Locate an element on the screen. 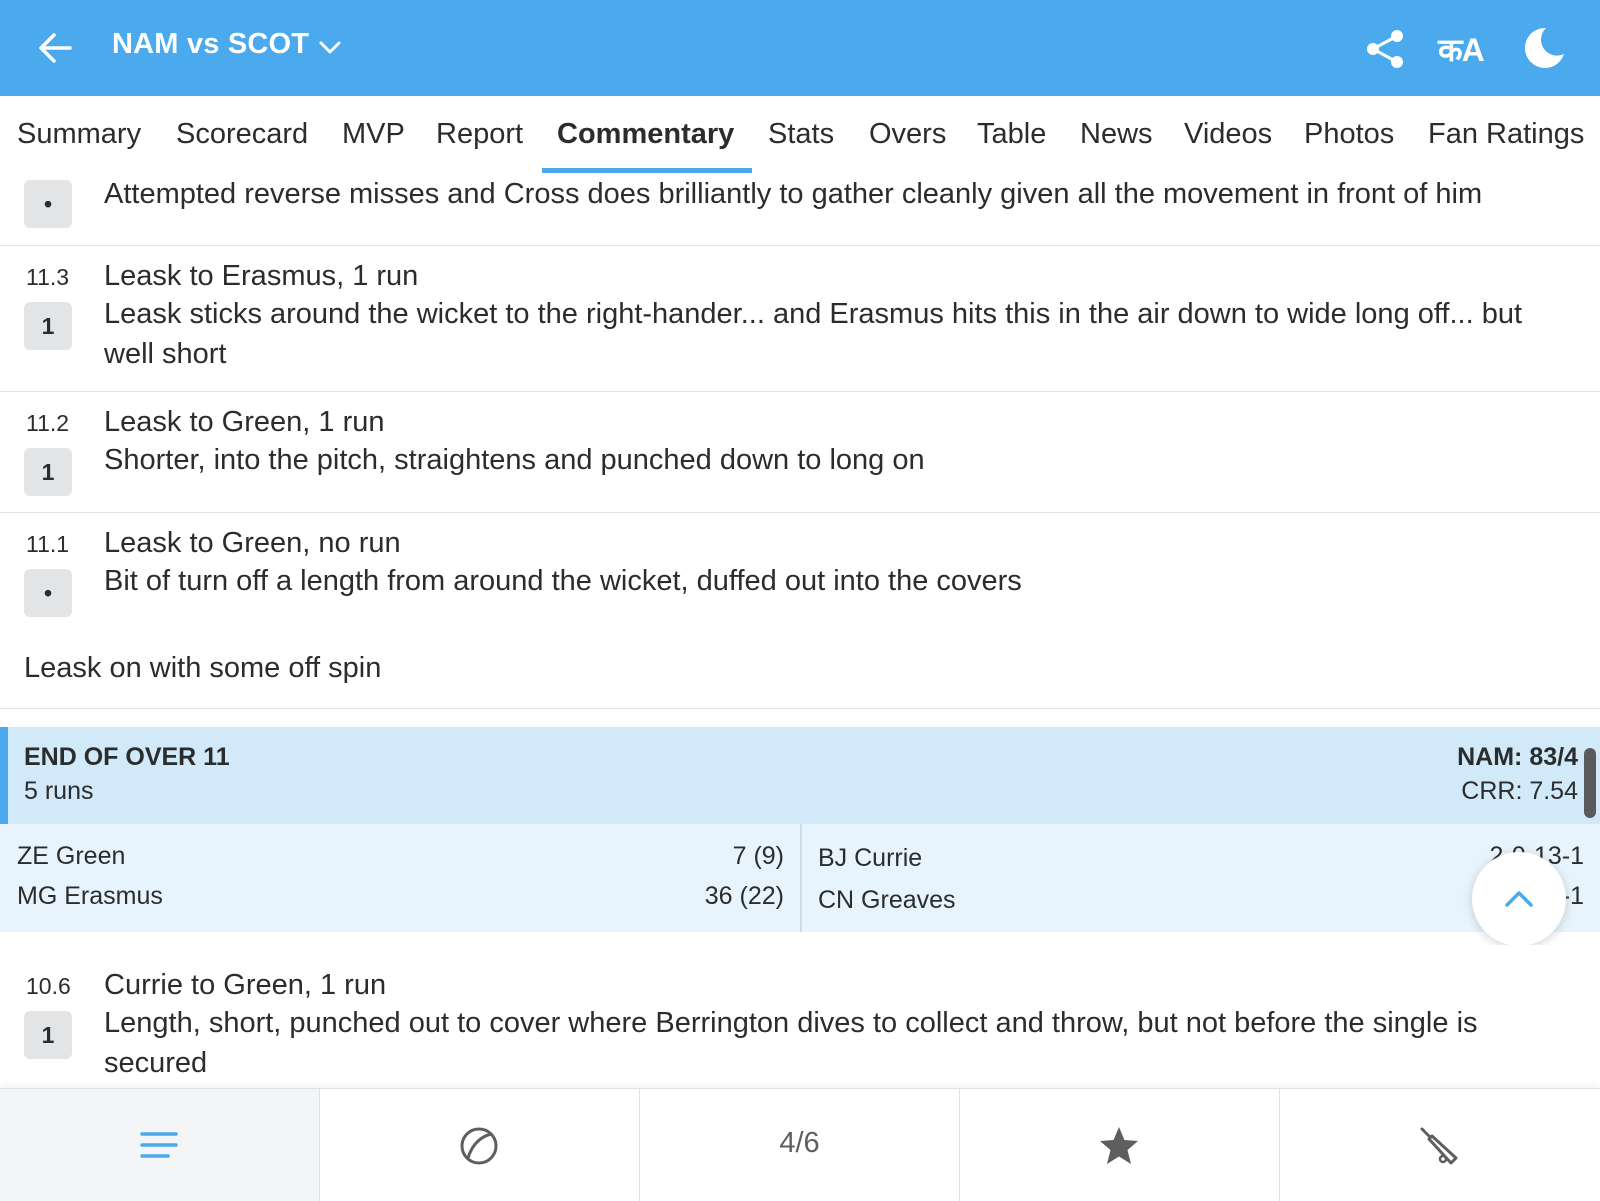 The width and height of the screenshot is (1600, 1201). ball-headline: Leask to Green, 1 run is located at coordinates (244, 422).